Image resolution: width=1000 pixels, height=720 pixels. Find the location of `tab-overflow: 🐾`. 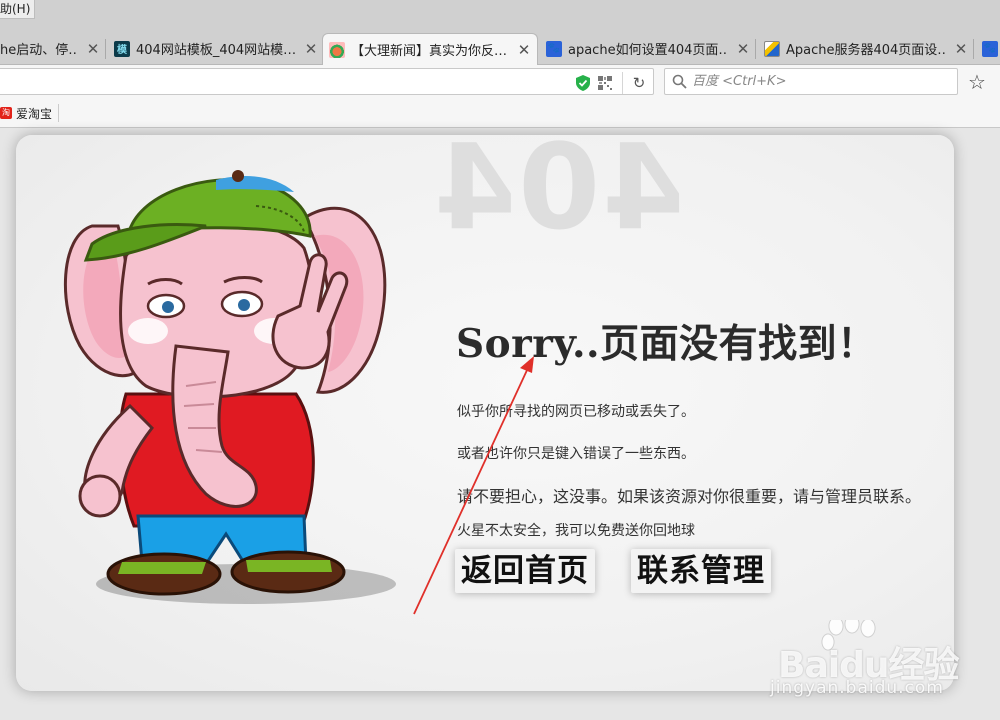

tab-overflow: 🐾 is located at coordinates (988, 48).